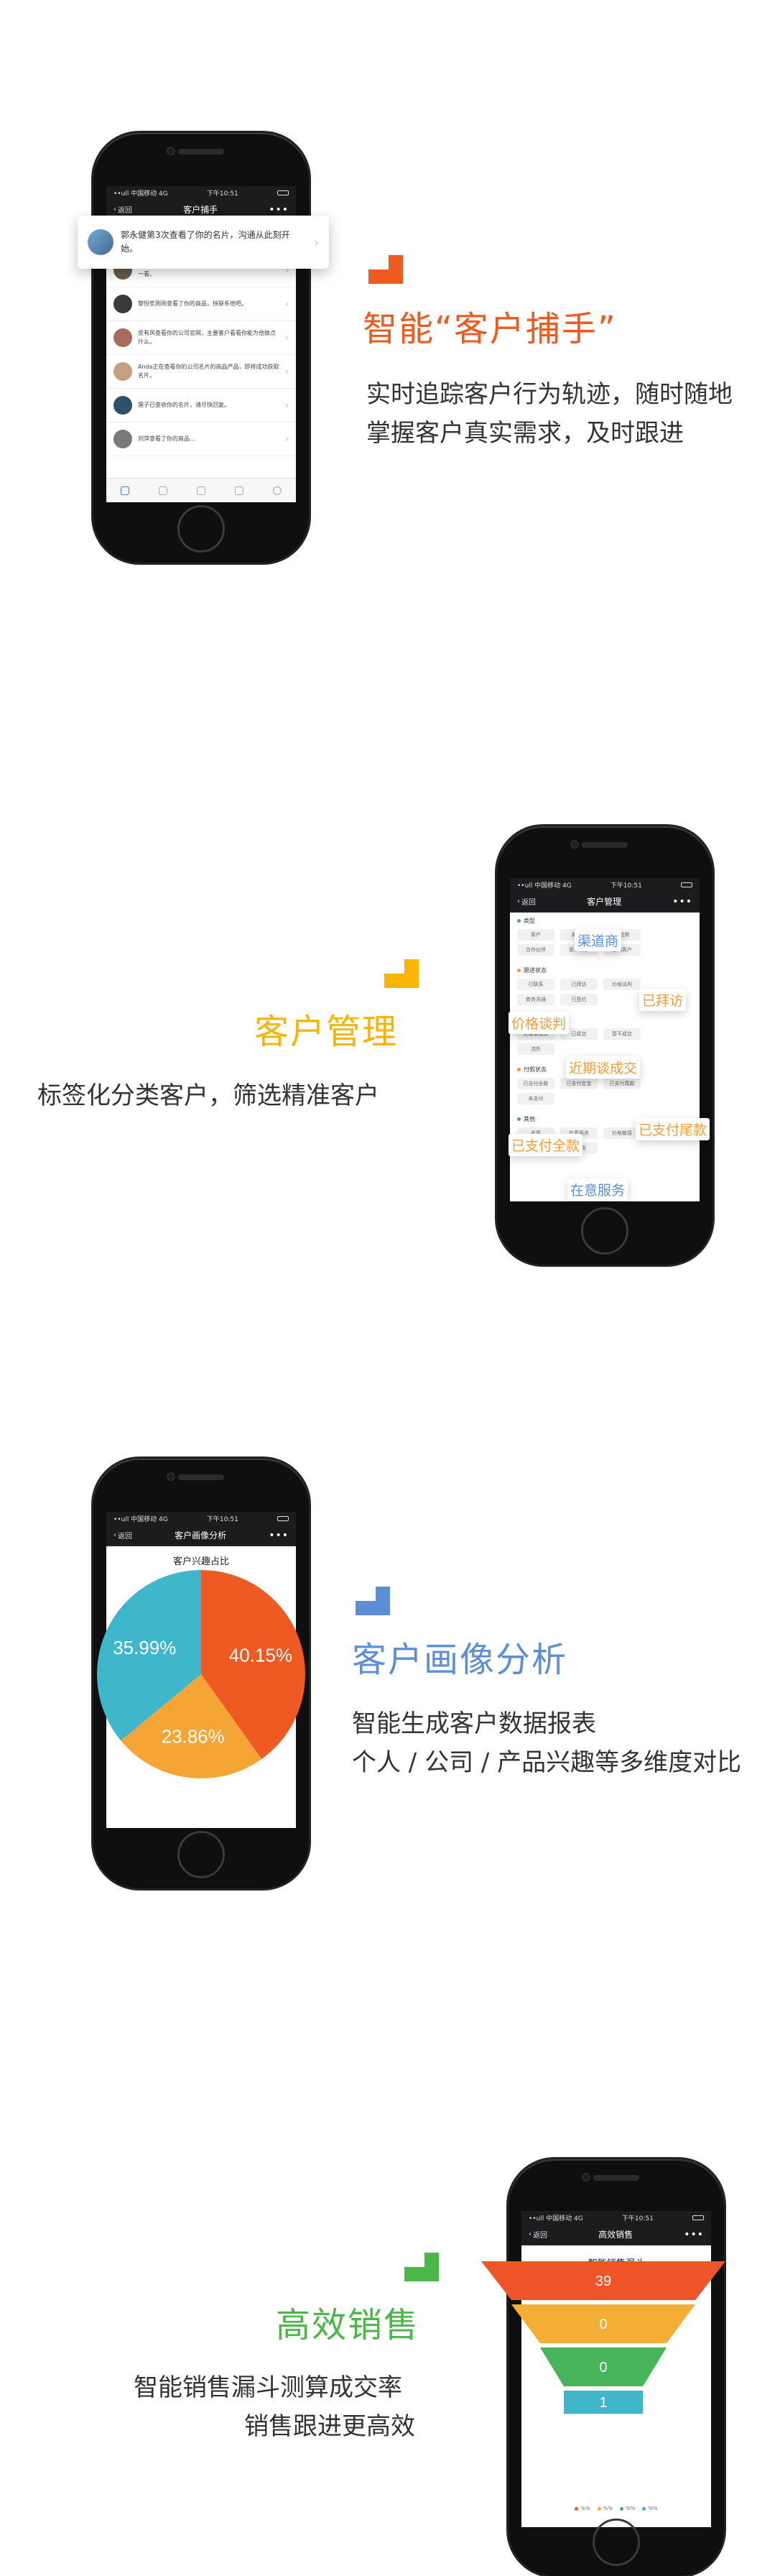 This screenshot has width=780, height=2576. Describe the element at coordinates (604, 1098) in the screenshot. I see `tag-row: 未支付` at that location.